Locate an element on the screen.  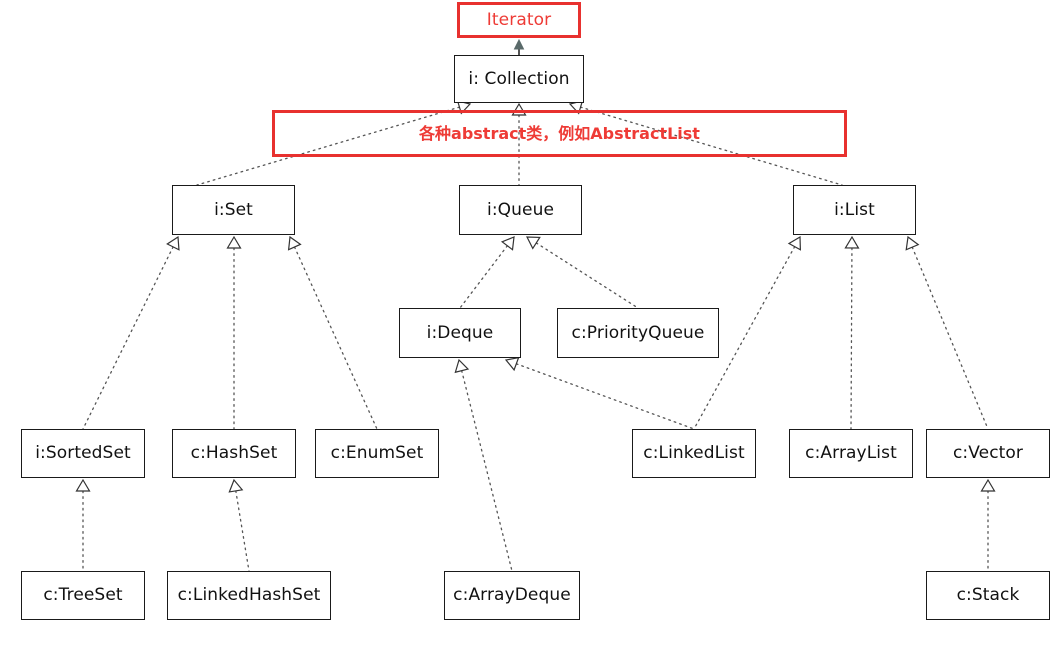
arrowhead-hollow-vector-to-list is located at coordinates (912, 243).